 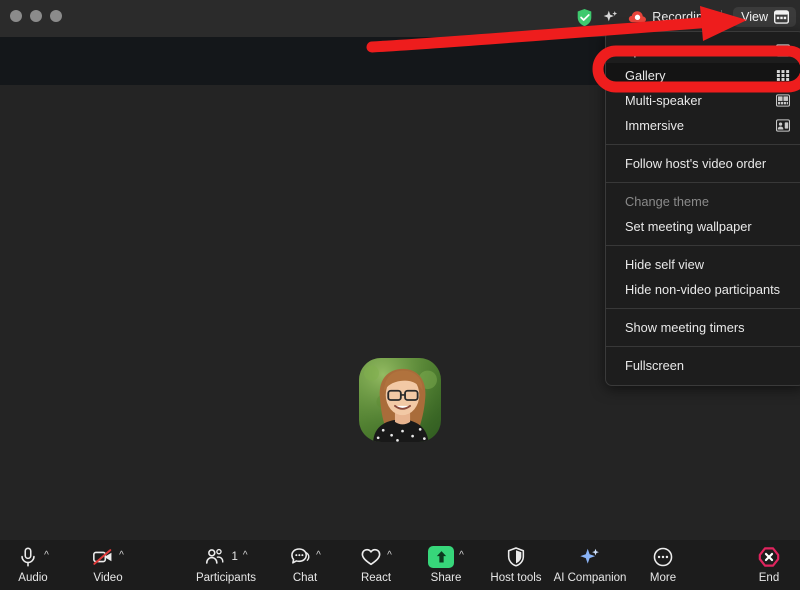 I want to click on heart-icon, so click(x=371, y=557).